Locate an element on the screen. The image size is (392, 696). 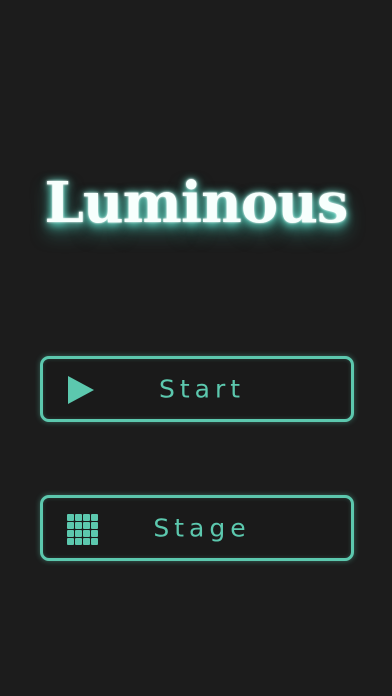
start-button-label: Start is located at coordinates (202, 389).